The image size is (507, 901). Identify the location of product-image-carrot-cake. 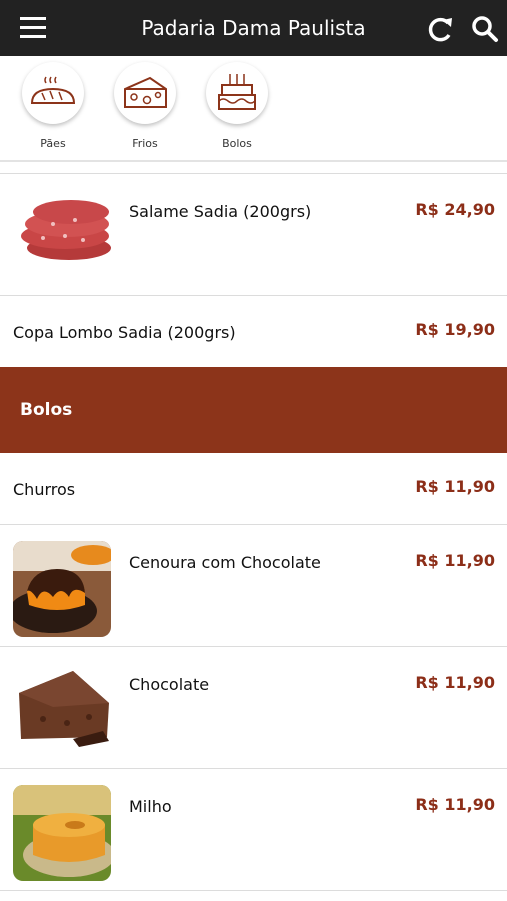
(62, 589).